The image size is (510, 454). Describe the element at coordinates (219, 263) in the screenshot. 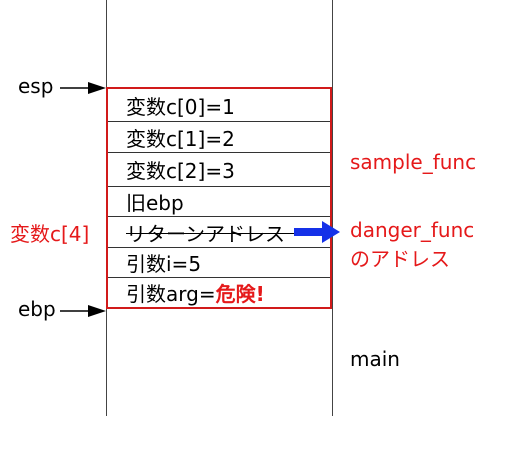

I see `stack-row-arg-i: 引数i=5` at that location.